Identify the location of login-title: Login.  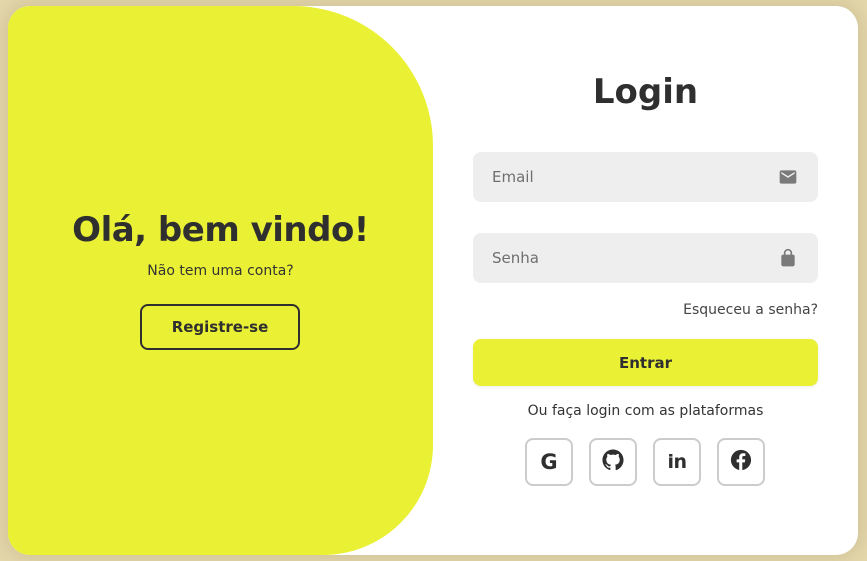
(645, 92).